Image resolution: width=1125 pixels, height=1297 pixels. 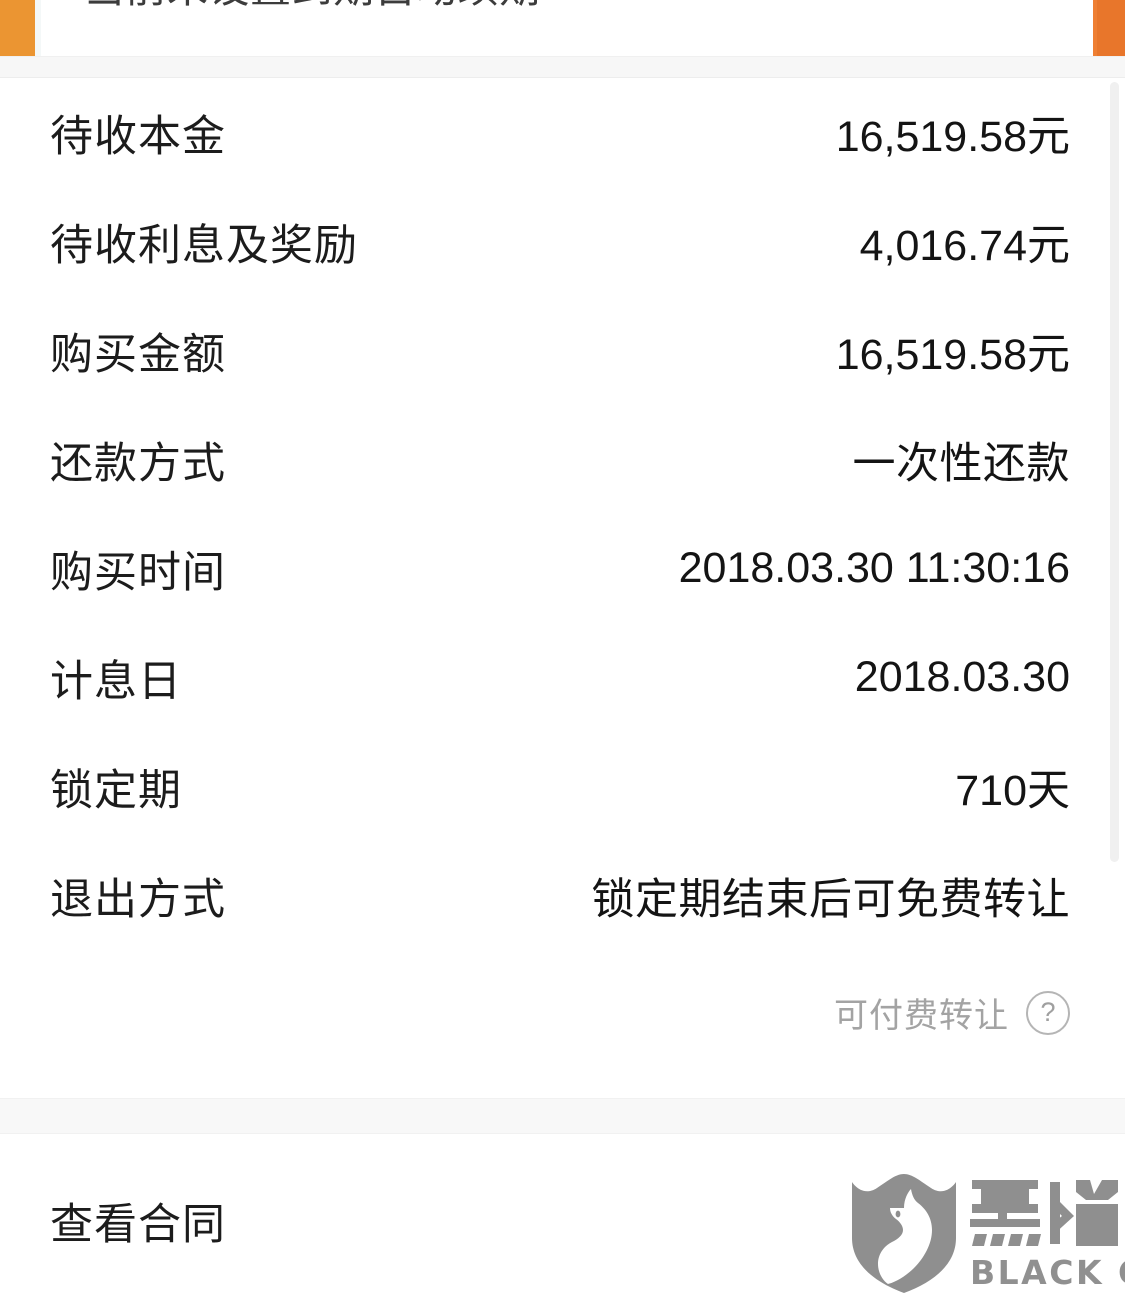 What do you see at coordinates (1044, 1213) in the screenshot?
I see `black-cat-chinese-logotype` at bounding box center [1044, 1213].